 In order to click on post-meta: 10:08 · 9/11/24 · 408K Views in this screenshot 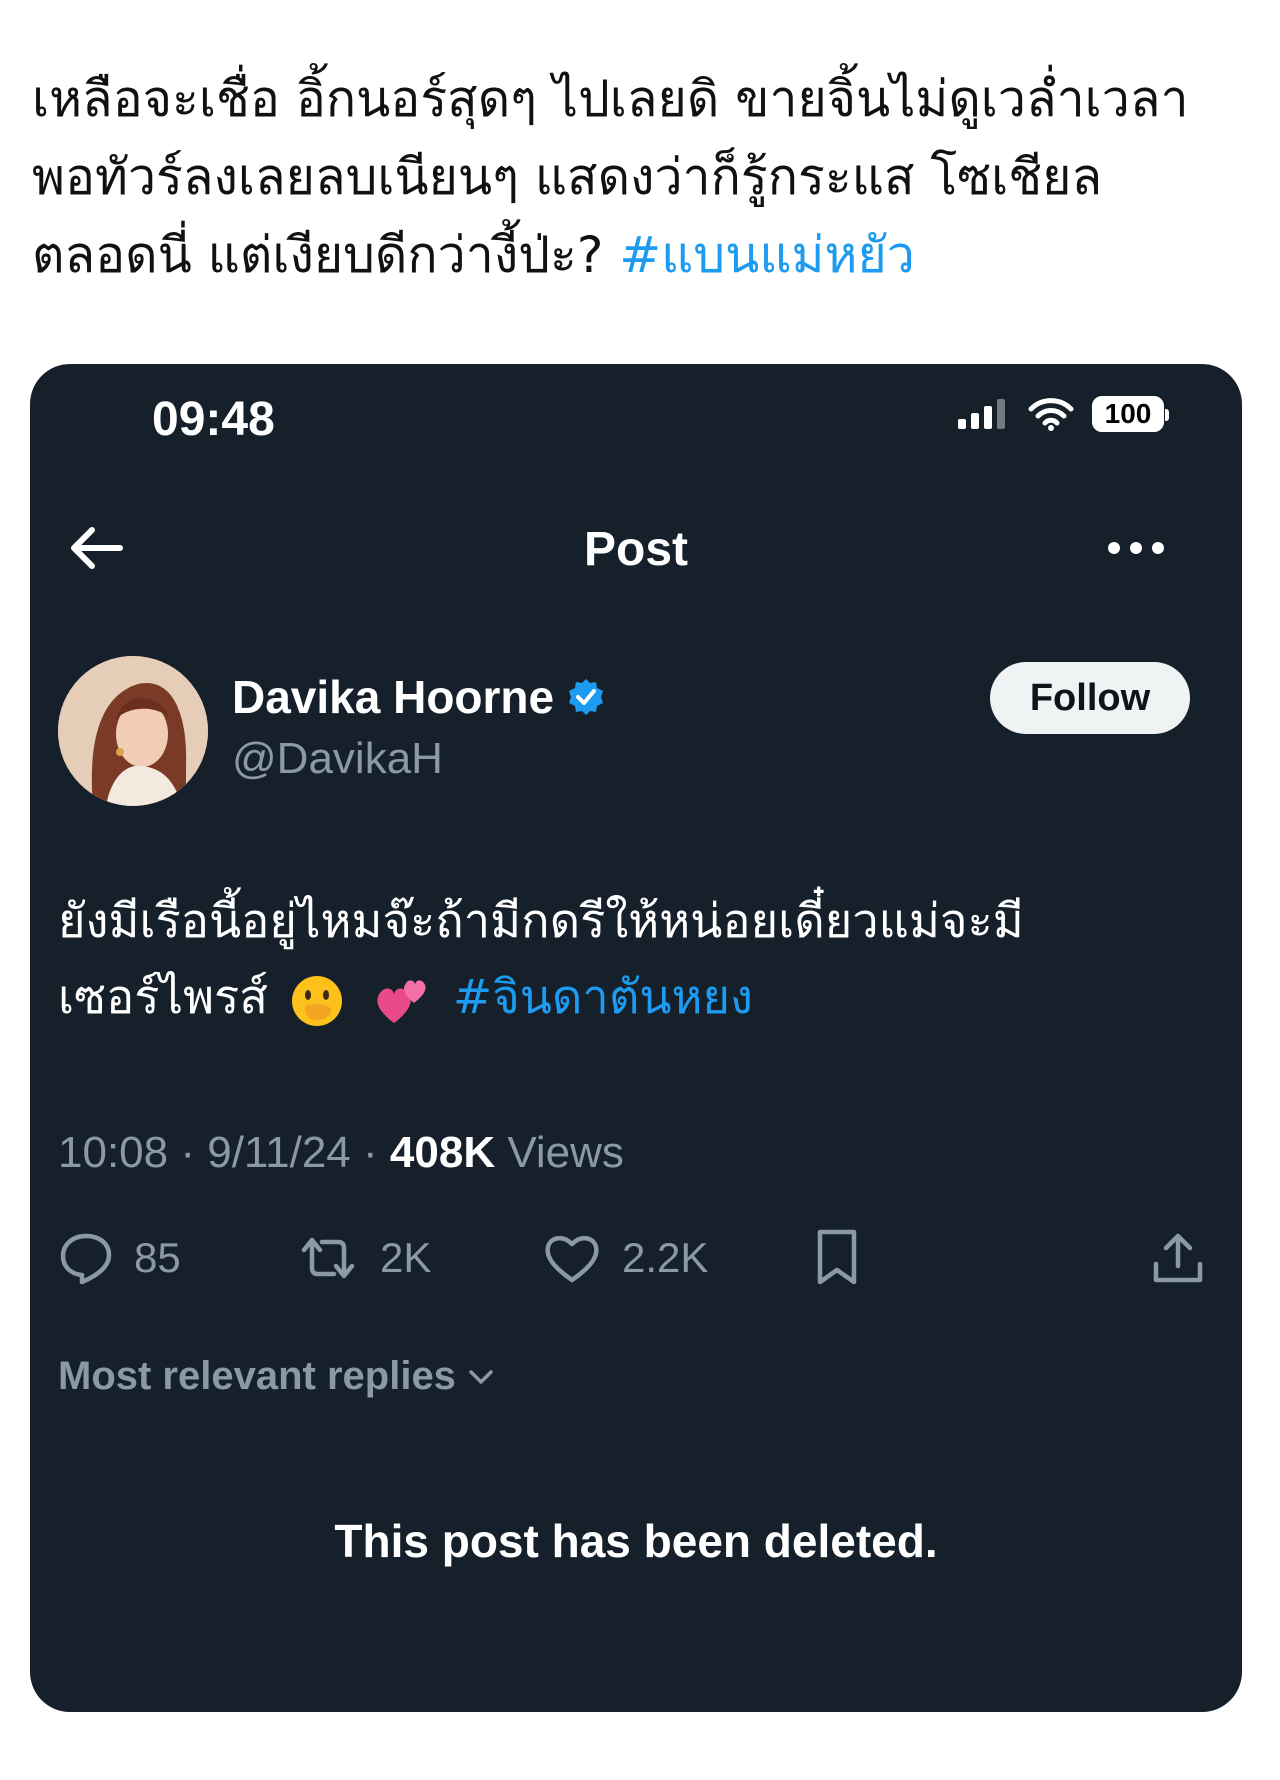, I will do `click(341, 1153)`.